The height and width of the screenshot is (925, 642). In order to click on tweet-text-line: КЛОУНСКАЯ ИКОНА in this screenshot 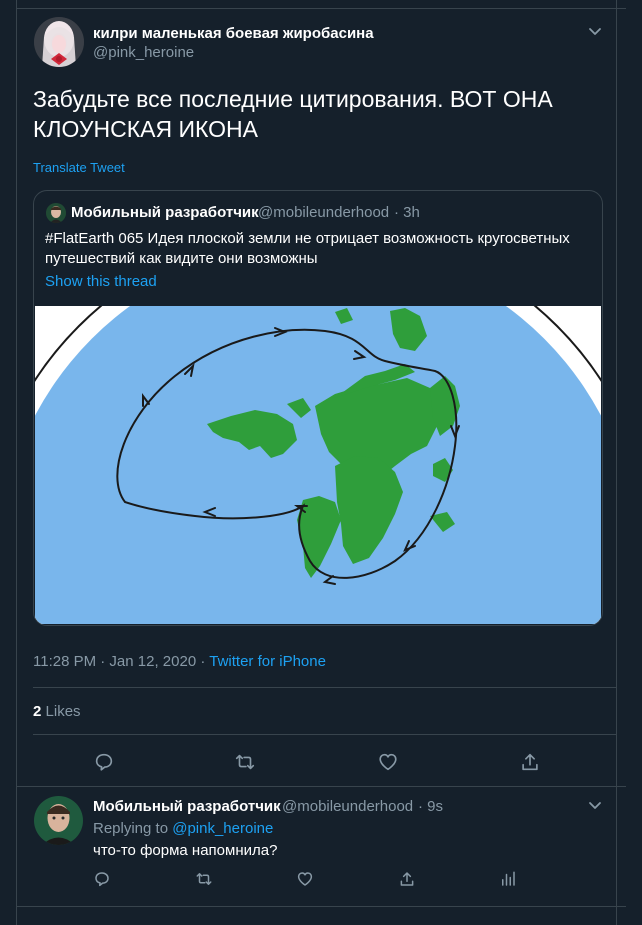, I will do `click(145, 129)`.